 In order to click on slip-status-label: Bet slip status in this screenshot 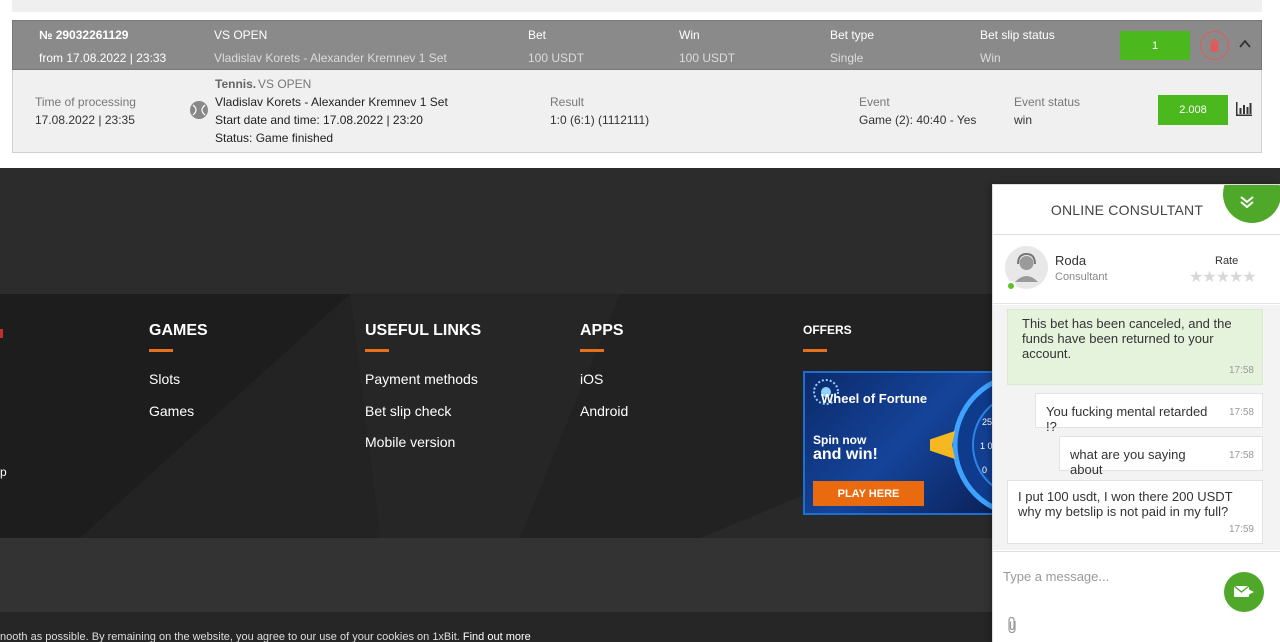, I will do `click(1017, 35)`.